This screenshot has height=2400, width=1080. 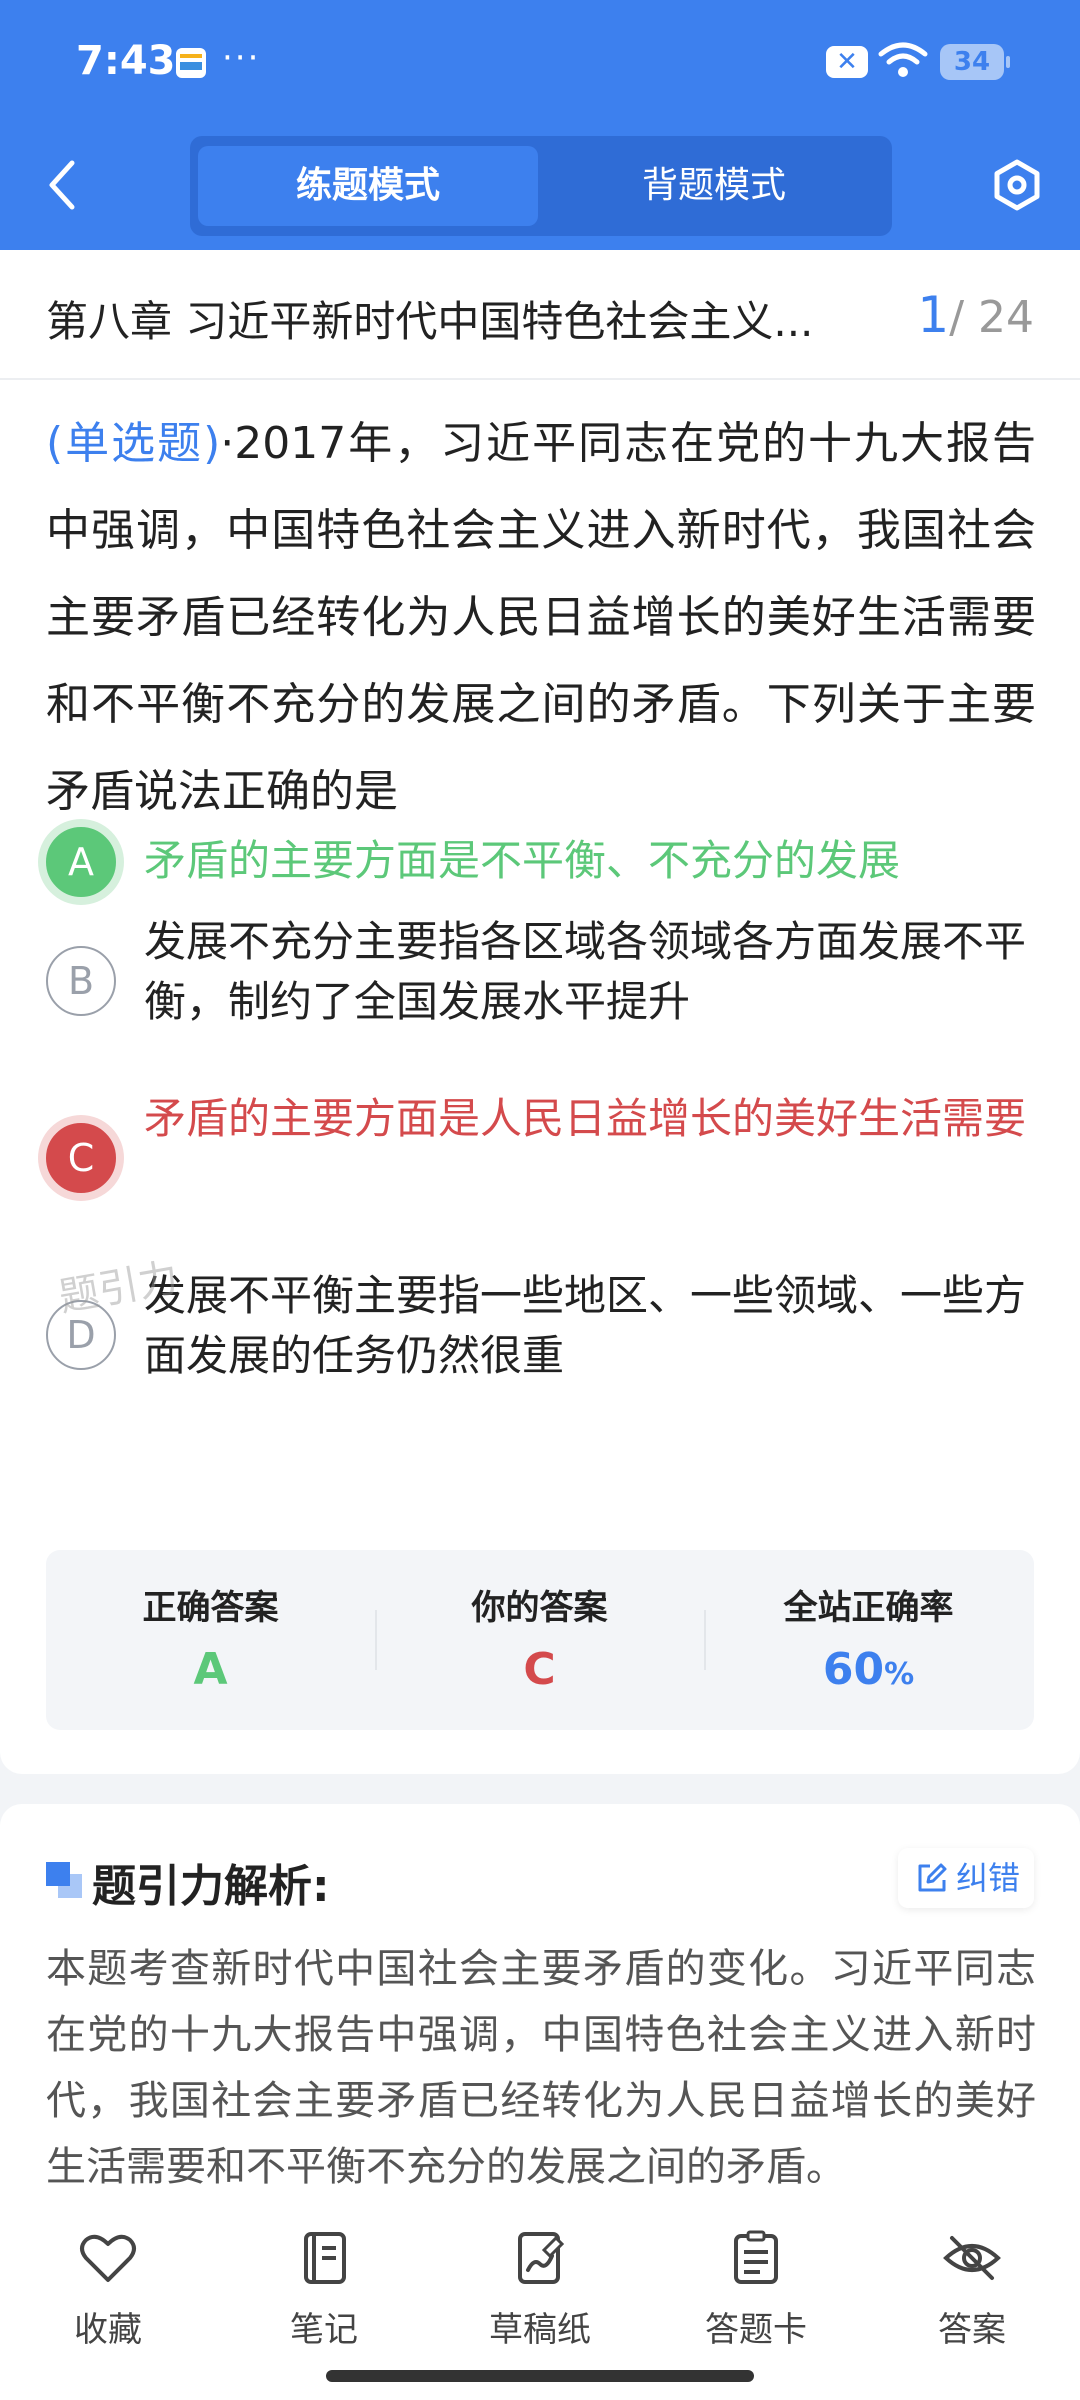 I want to click on report-error-button: 纠错, so click(x=966, y=1878).